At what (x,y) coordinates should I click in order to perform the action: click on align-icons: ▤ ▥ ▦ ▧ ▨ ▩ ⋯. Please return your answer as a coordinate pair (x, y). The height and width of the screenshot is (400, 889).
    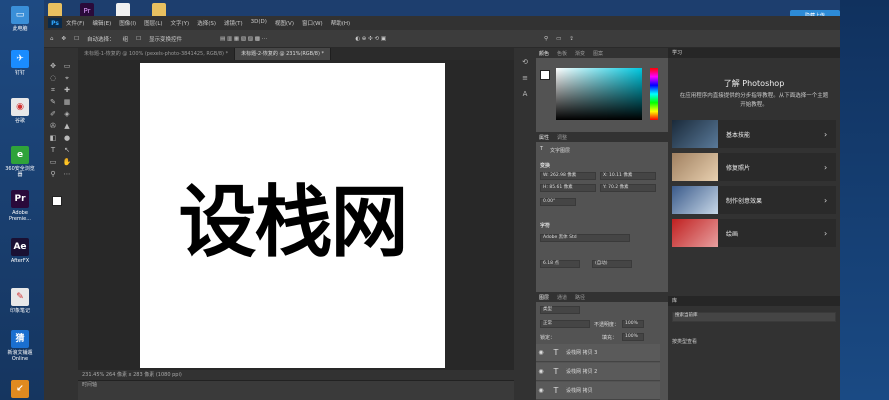
    Looking at the image, I should click on (243, 39).